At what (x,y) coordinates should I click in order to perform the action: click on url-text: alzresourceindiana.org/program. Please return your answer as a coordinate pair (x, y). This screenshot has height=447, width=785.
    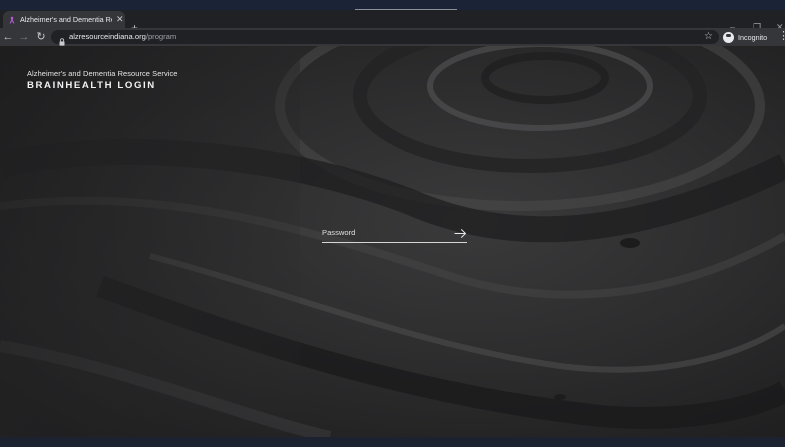
    Looking at the image, I should click on (122, 37).